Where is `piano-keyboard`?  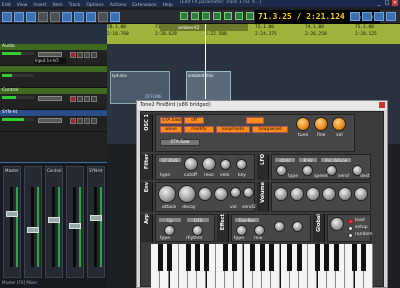 piano-keyboard is located at coordinates (262, 266).